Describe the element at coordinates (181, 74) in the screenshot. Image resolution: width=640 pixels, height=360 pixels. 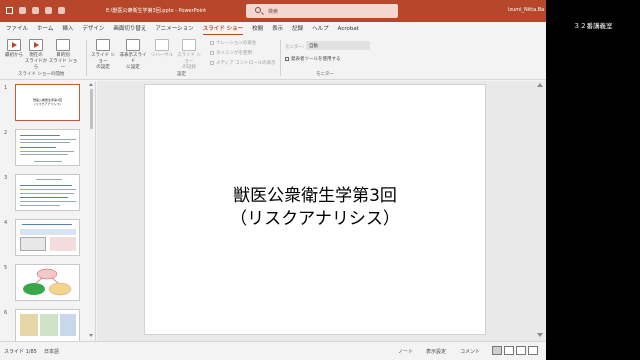
I see `group-label-setup: 設定` at that location.